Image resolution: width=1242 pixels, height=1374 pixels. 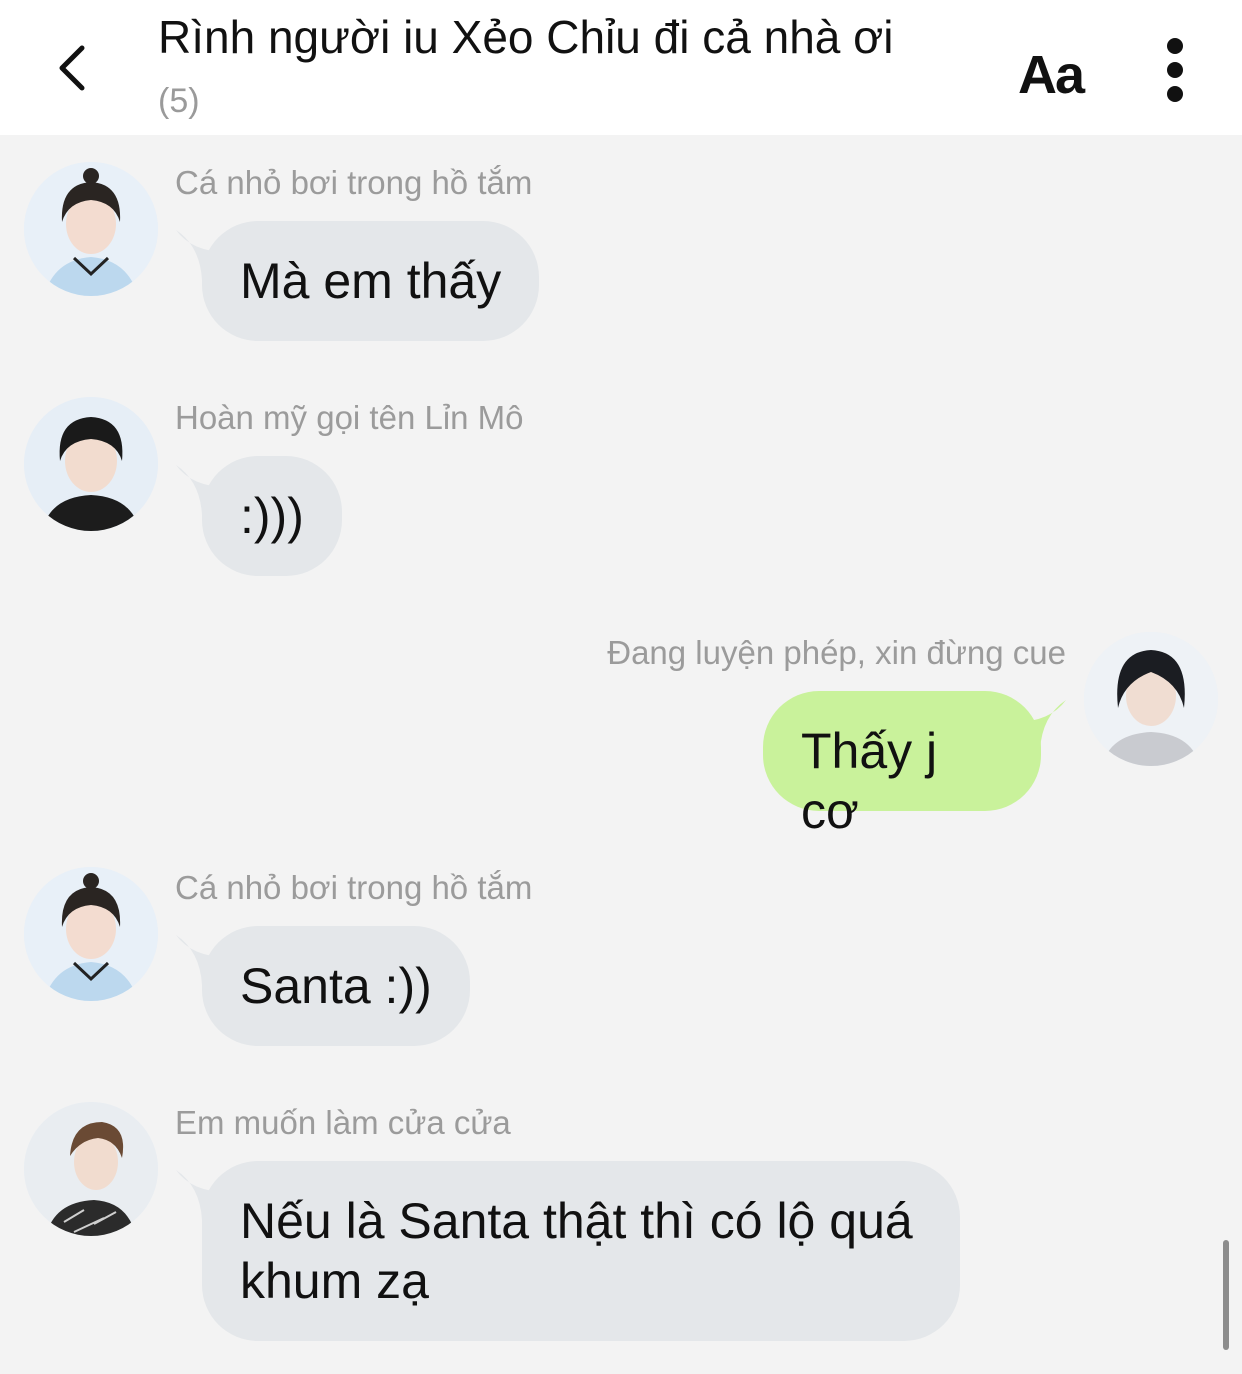 I want to click on font-size-button: Aa, so click(x=1051, y=75).